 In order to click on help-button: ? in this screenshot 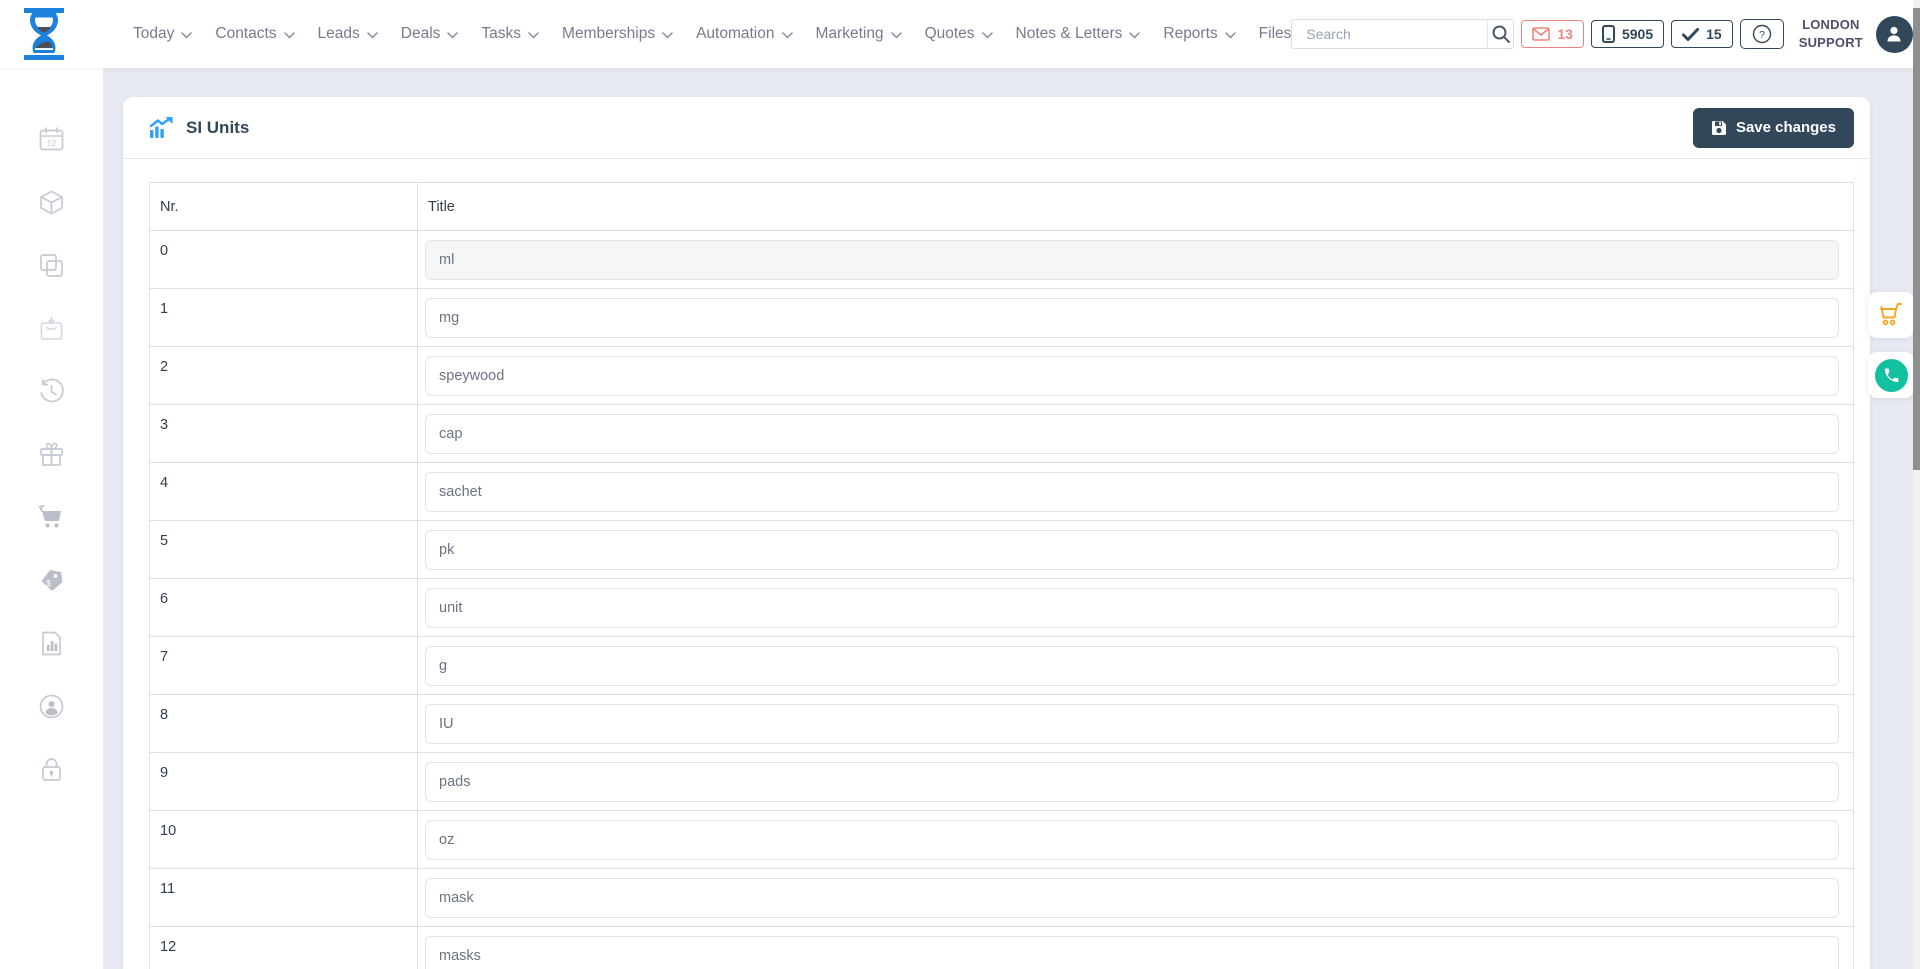, I will do `click(1761, 34)`.